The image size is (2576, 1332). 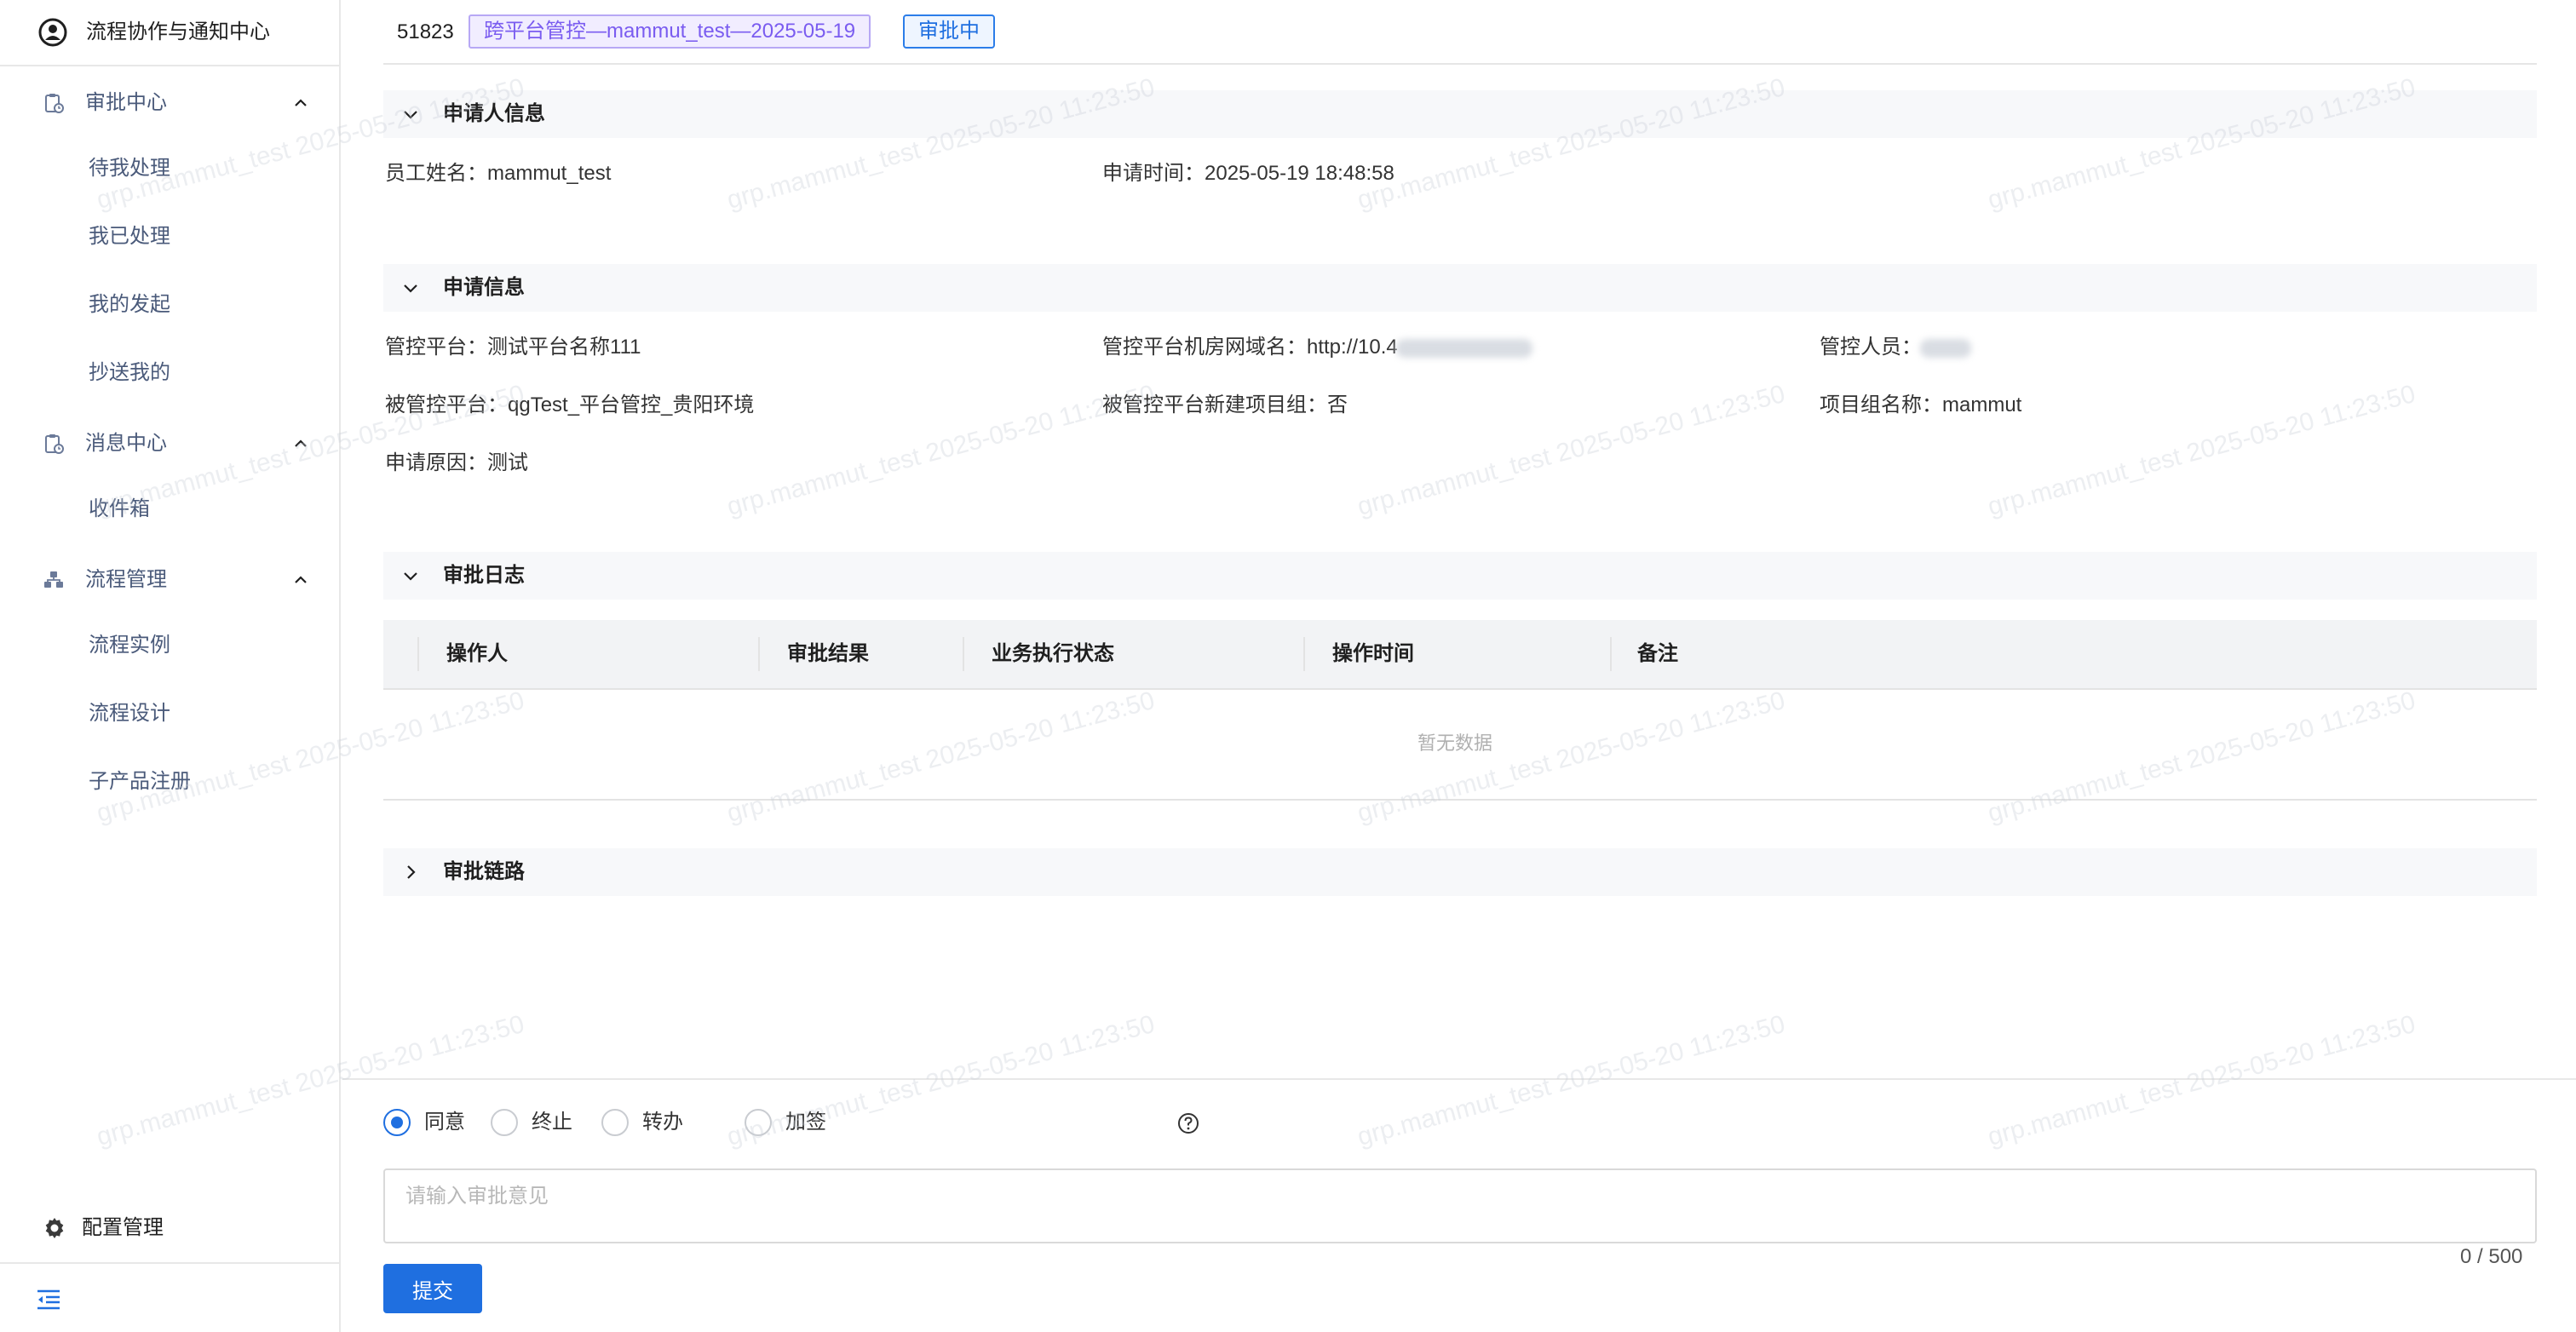 What do you see at coordinates (484, 871) in the screenshot?
I see `section-title: 审批链路` at bounding box center [484, 871].